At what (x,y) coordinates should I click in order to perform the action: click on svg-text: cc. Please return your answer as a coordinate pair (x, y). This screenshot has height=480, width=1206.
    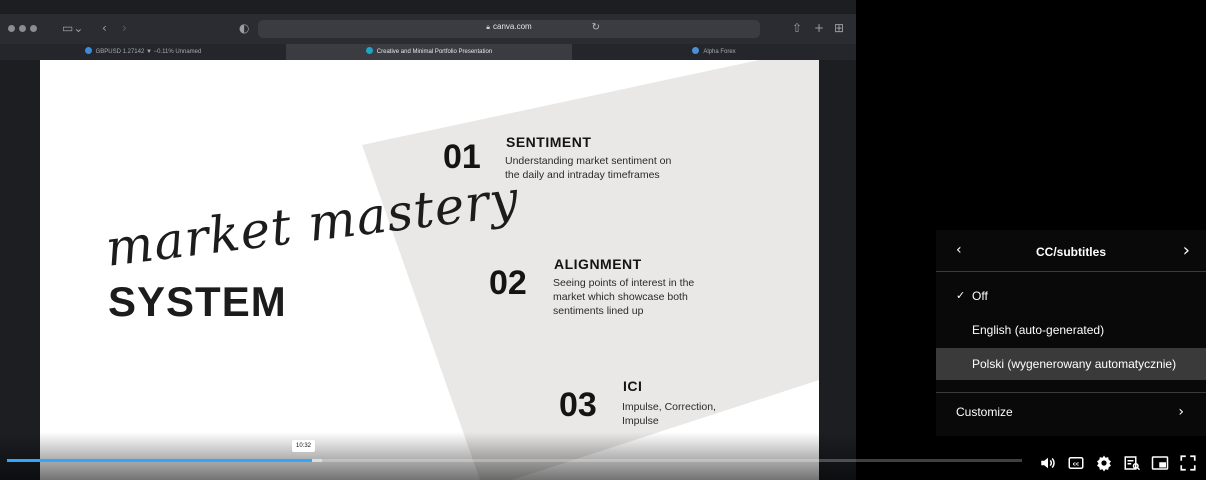
    Looking at the image, I should click on (1076, 465).